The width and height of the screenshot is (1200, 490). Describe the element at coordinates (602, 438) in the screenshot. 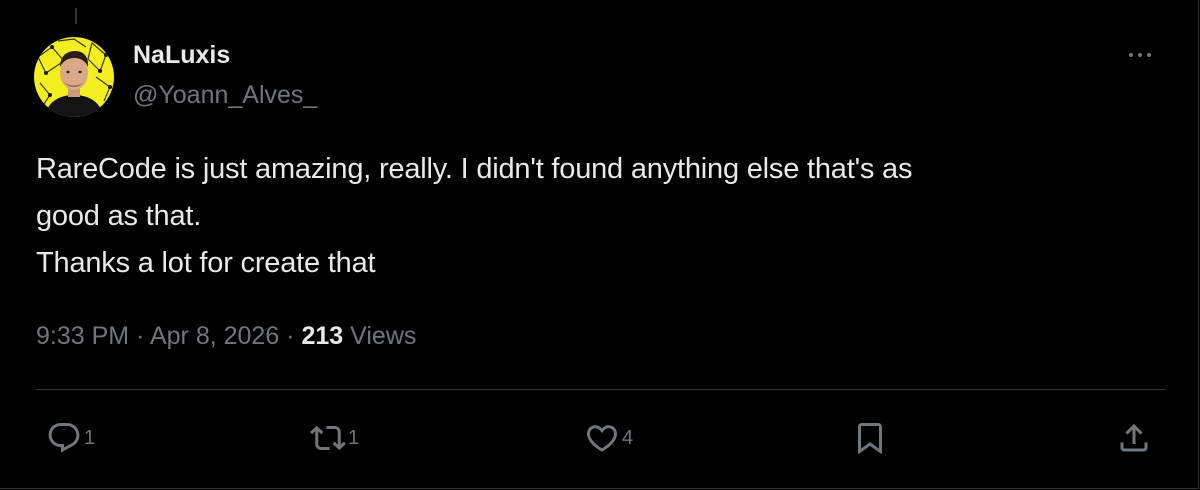

I see `heart-icon` at that location.